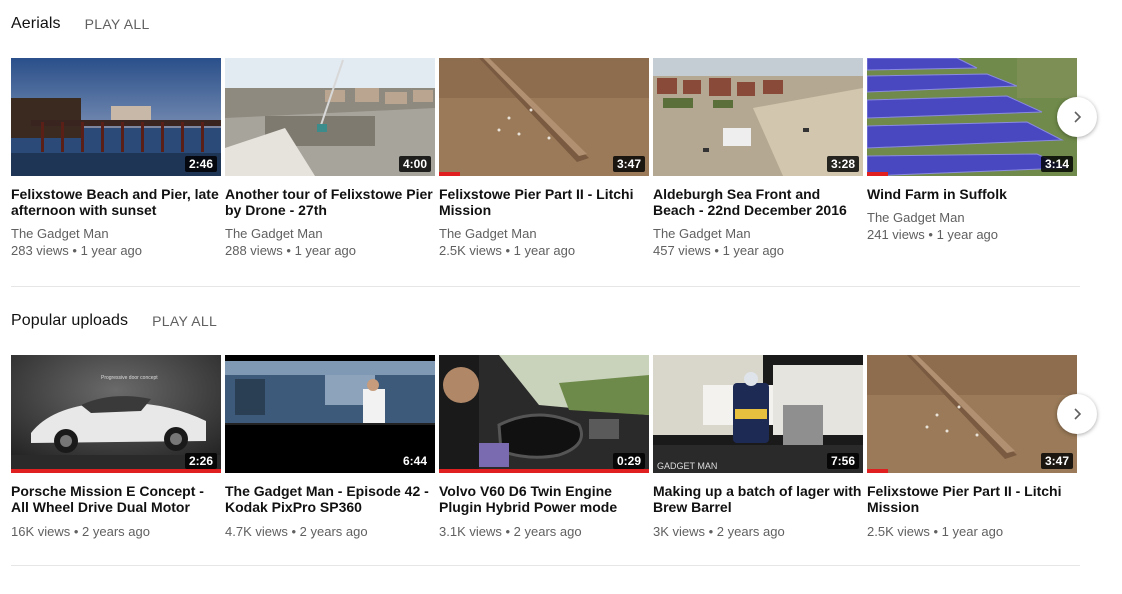 The width and height of the screenshot is (1122, 594). I want to click on video-duration: 2:26, so click(200, 461).